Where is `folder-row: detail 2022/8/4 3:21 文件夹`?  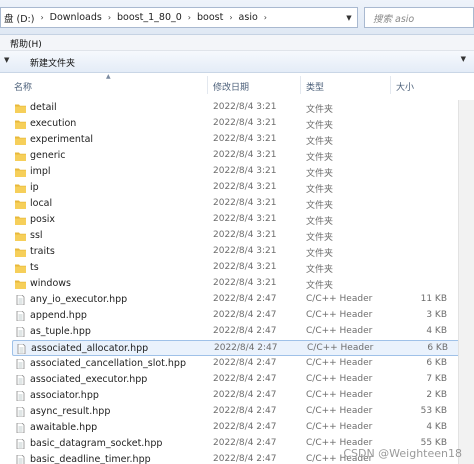
folder-row: detail 2022/8/4 3:21 文件夹 is located at coordinates (243, 108).